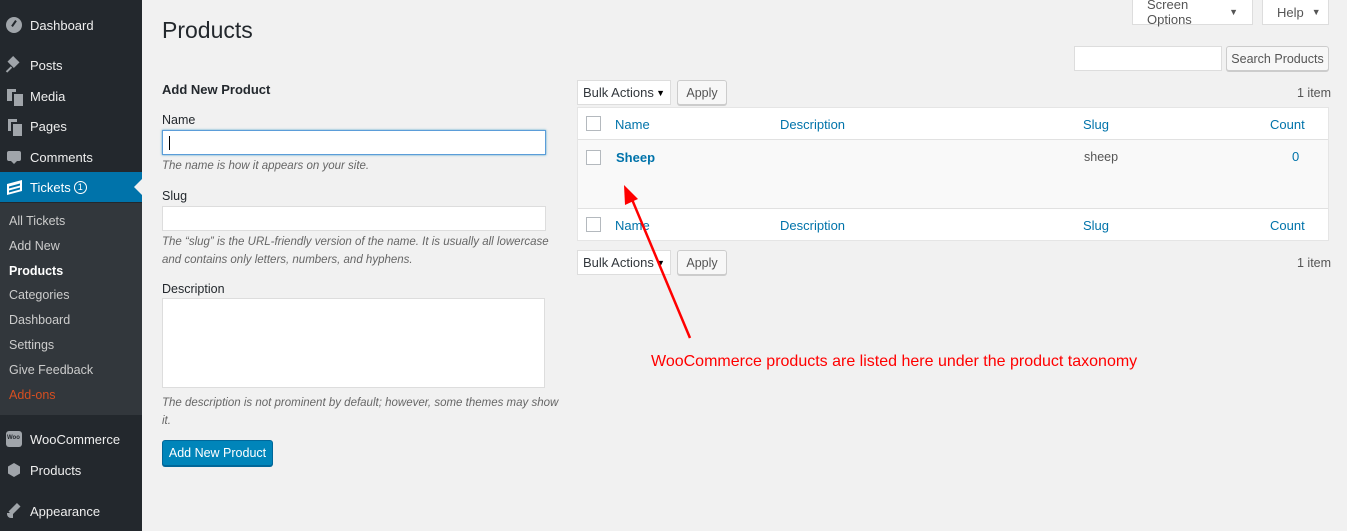  I want to click on menu-item-pages: Pages, so click(71, 126).